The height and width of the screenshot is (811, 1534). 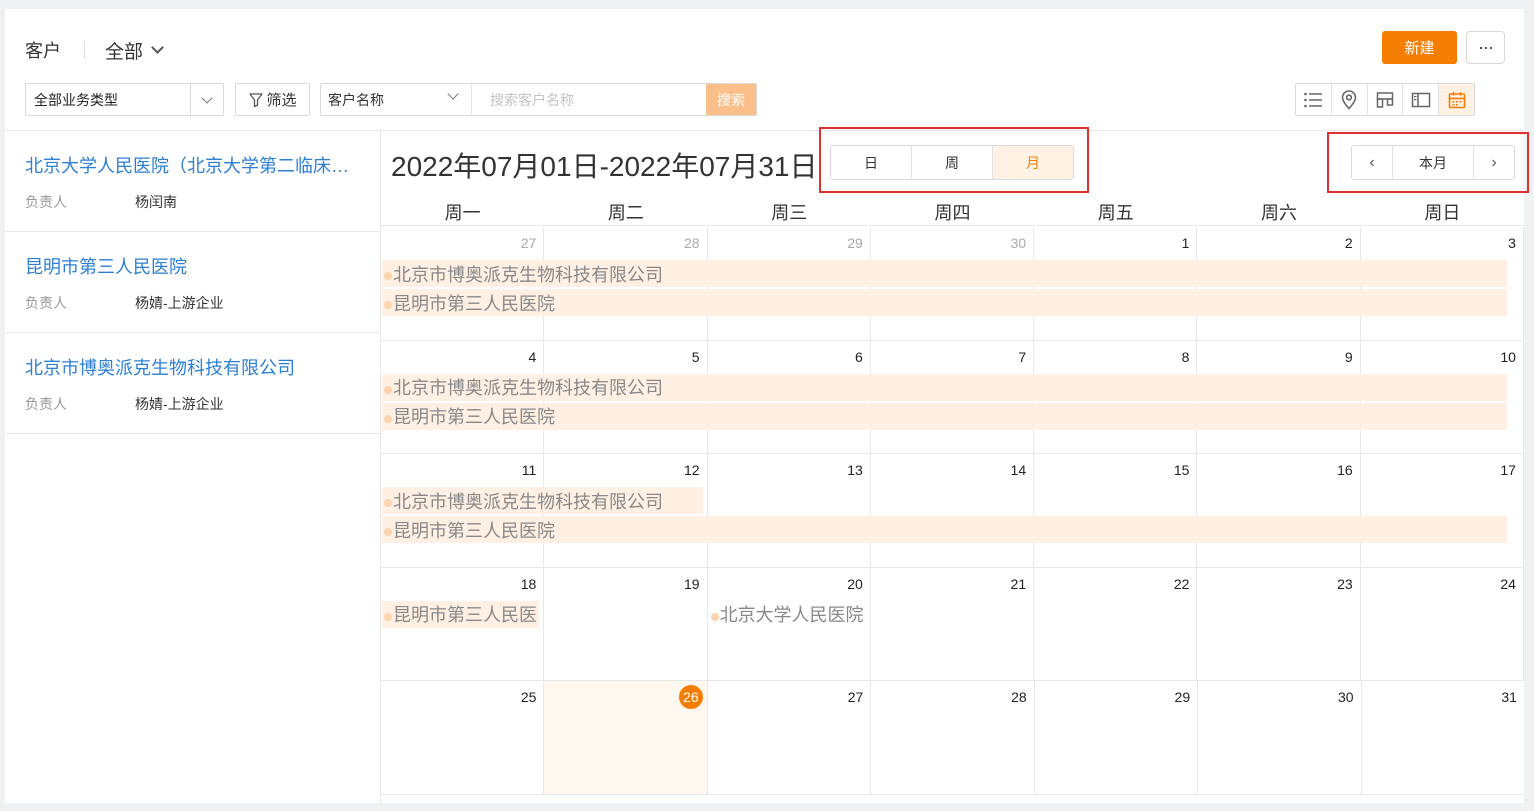 I want to click on day-number: 25, so click(x=528, y=697).